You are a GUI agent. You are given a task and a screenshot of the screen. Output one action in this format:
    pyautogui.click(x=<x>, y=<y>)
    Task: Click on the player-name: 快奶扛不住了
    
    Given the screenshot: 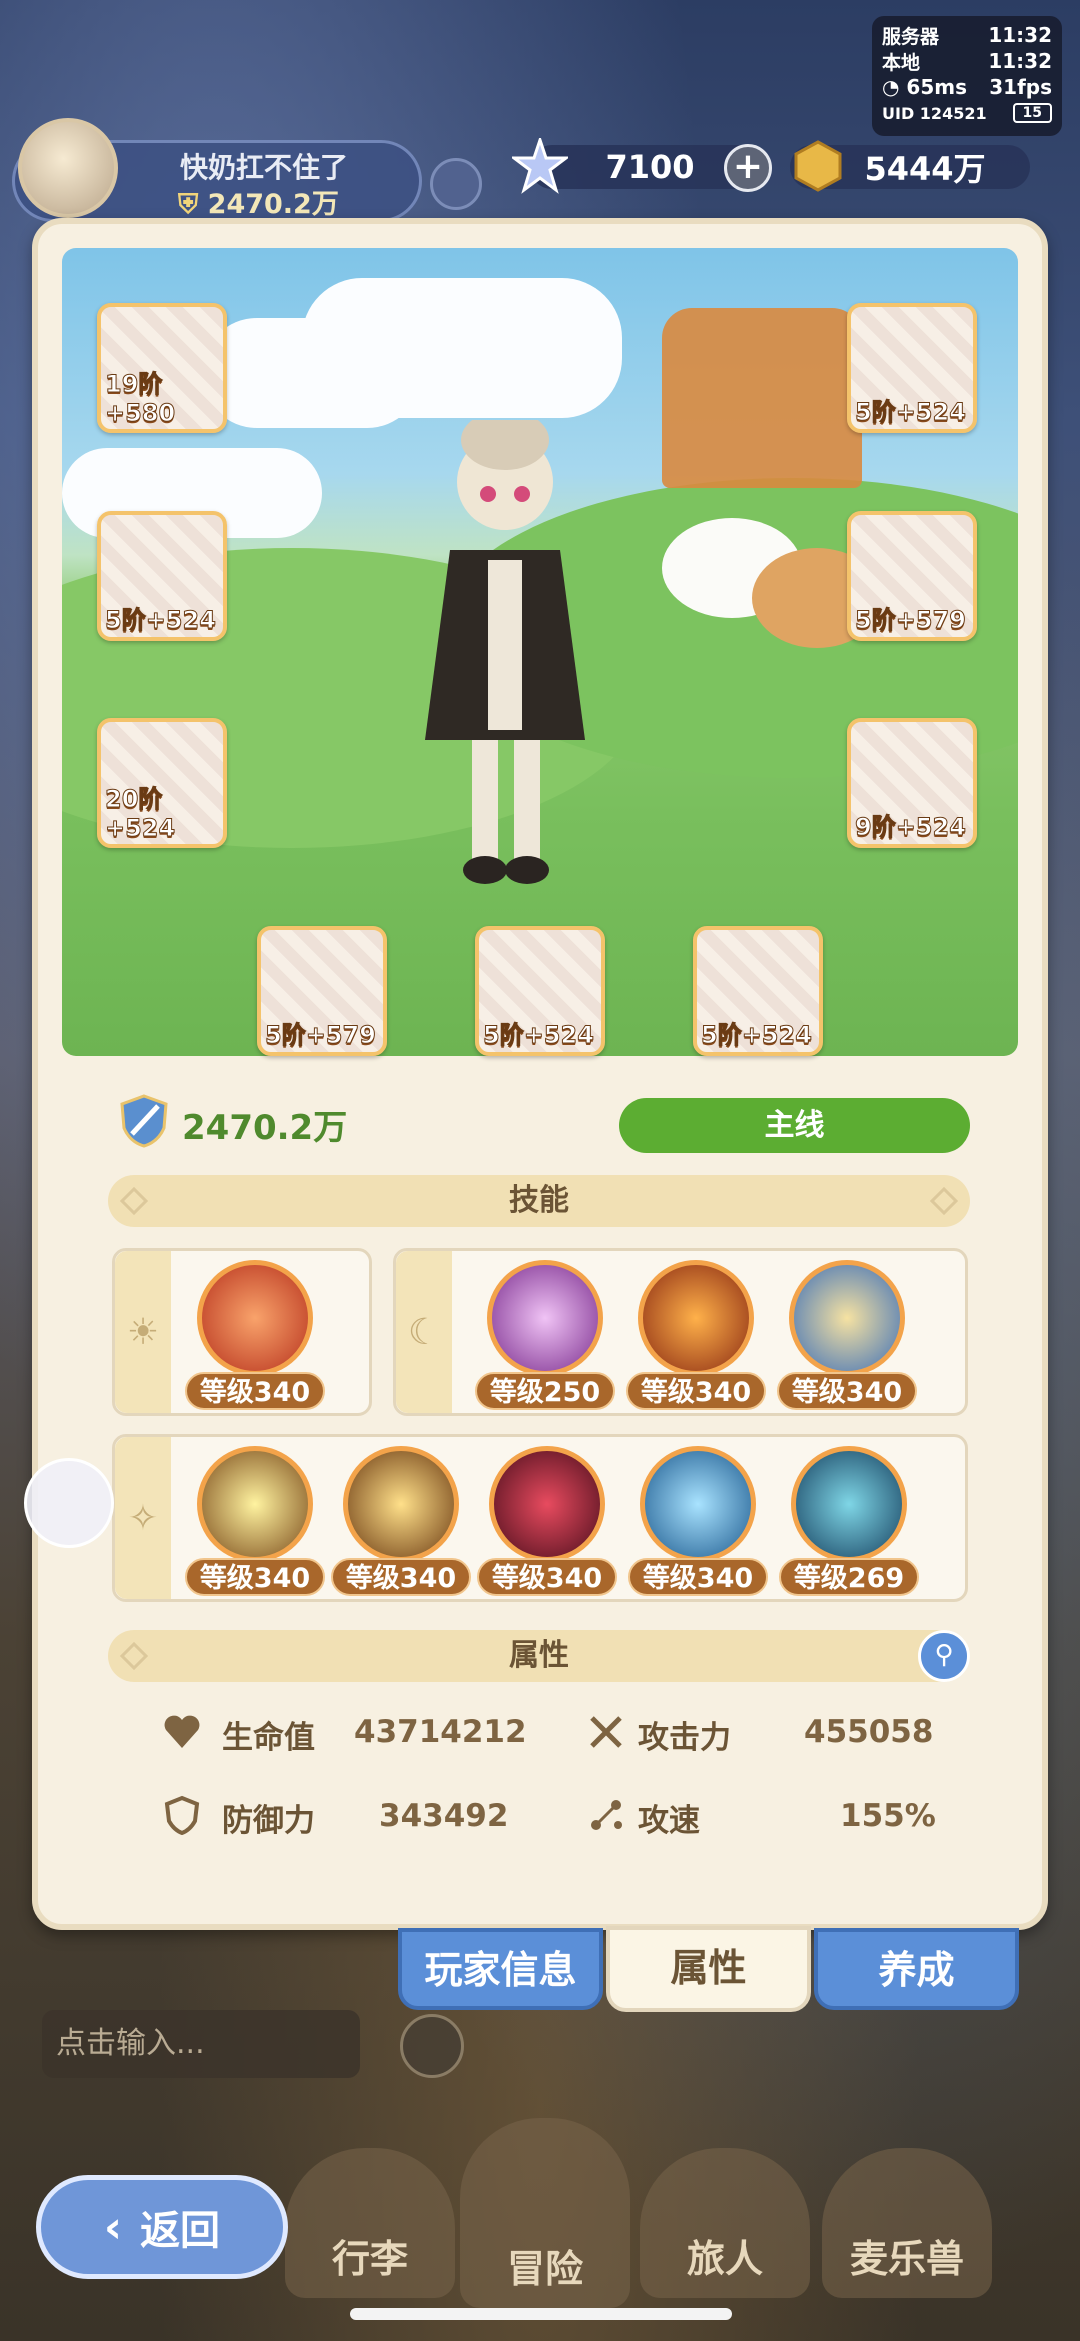 What is the action you would take?
    pyautogui.click(x=264, y=167)
    